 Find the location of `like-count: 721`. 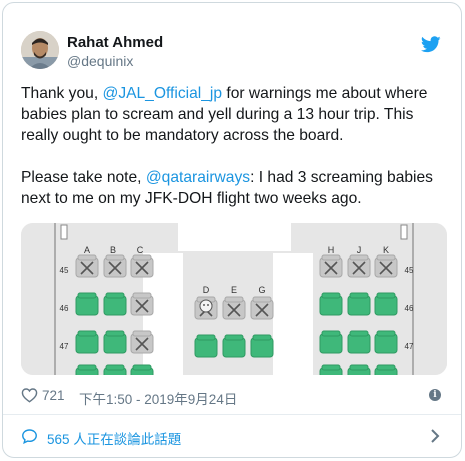

like-count: 721 is located at coordinates (53, 395).